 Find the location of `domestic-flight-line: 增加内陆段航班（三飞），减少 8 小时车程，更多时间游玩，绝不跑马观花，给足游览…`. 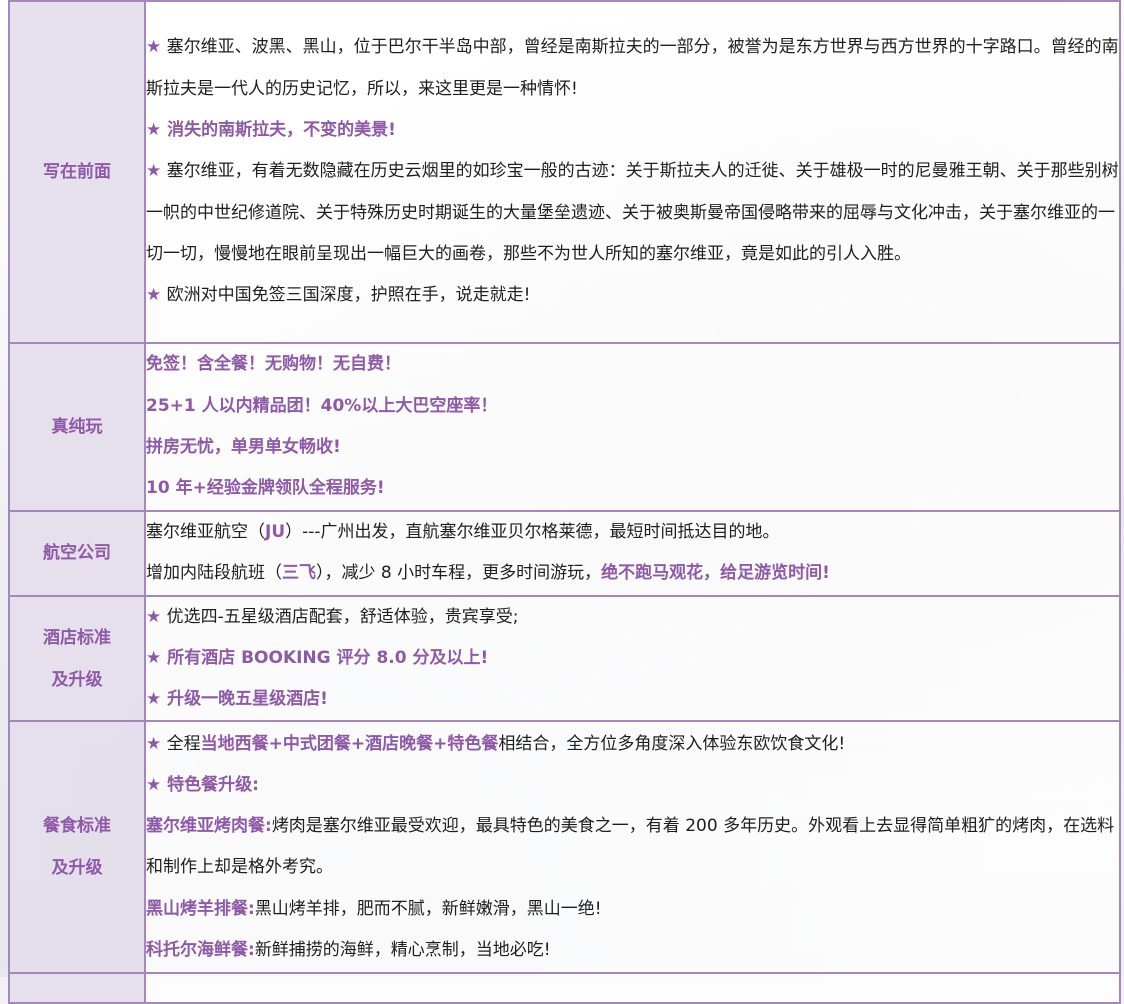

domestic-flight-line: 增加内陆段航班（三飞），减少 8 小时车程，更多时间游玩，绝不跑马观花，给足游览… is located at coordinates (632, 573).